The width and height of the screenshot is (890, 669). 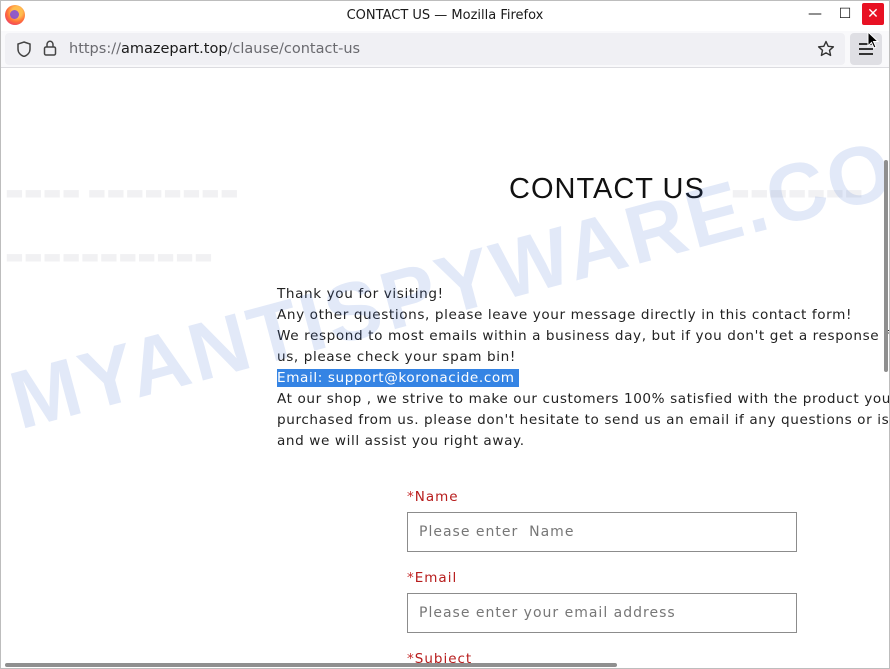 I want to click on email-label: *Email, so click(x=432, y=578).